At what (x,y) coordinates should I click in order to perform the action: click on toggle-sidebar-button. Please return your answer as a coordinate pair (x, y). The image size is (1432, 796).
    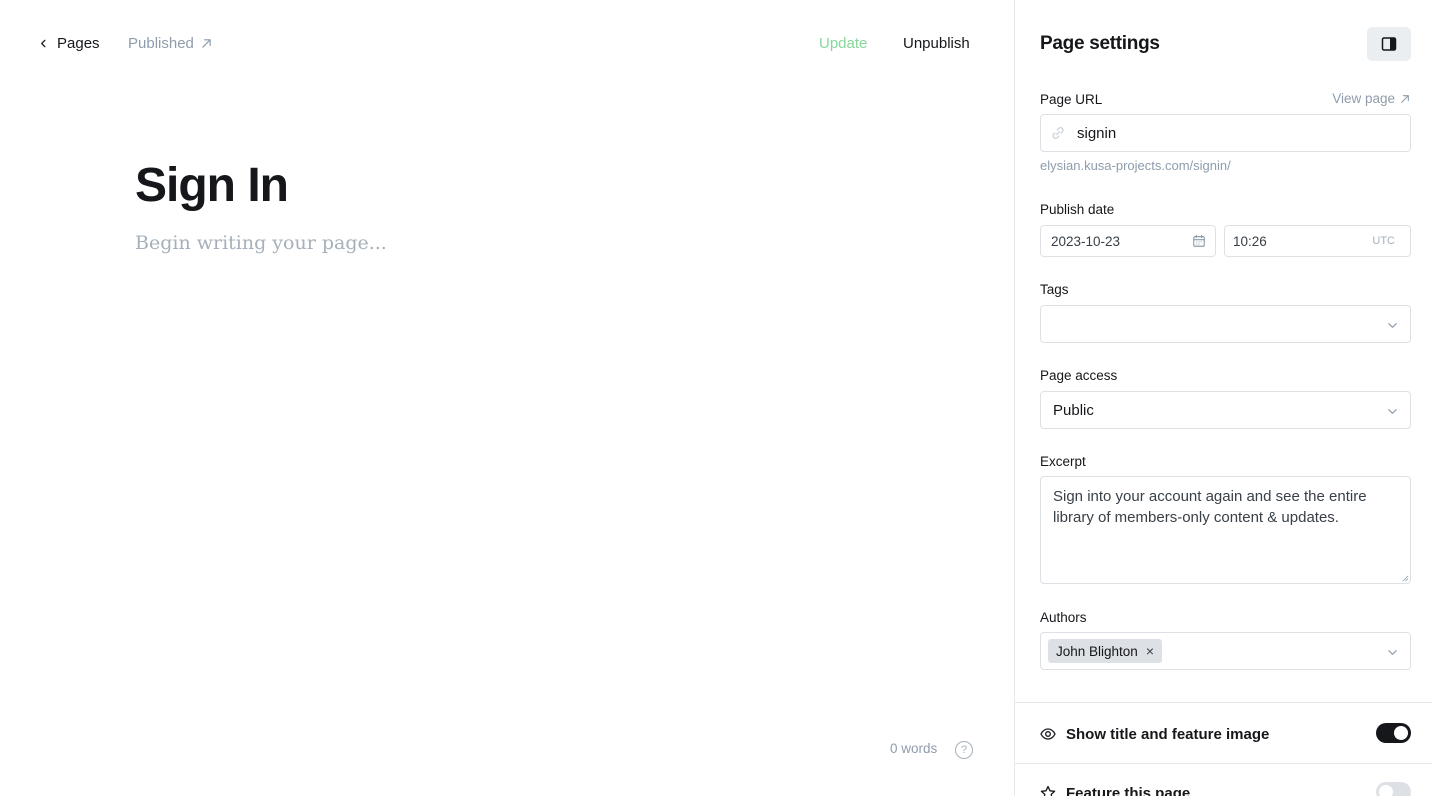
    Looking at the image, I should click on (1389, 44).